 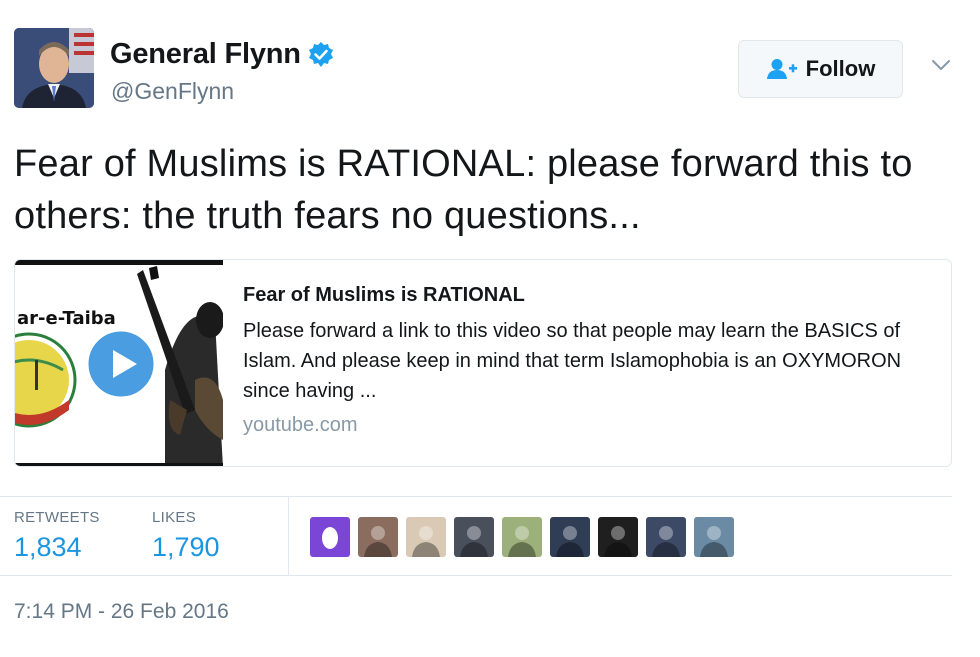 I want to click on card-thumbnail: ar-e-Taiba, so click(x=119, y=363).